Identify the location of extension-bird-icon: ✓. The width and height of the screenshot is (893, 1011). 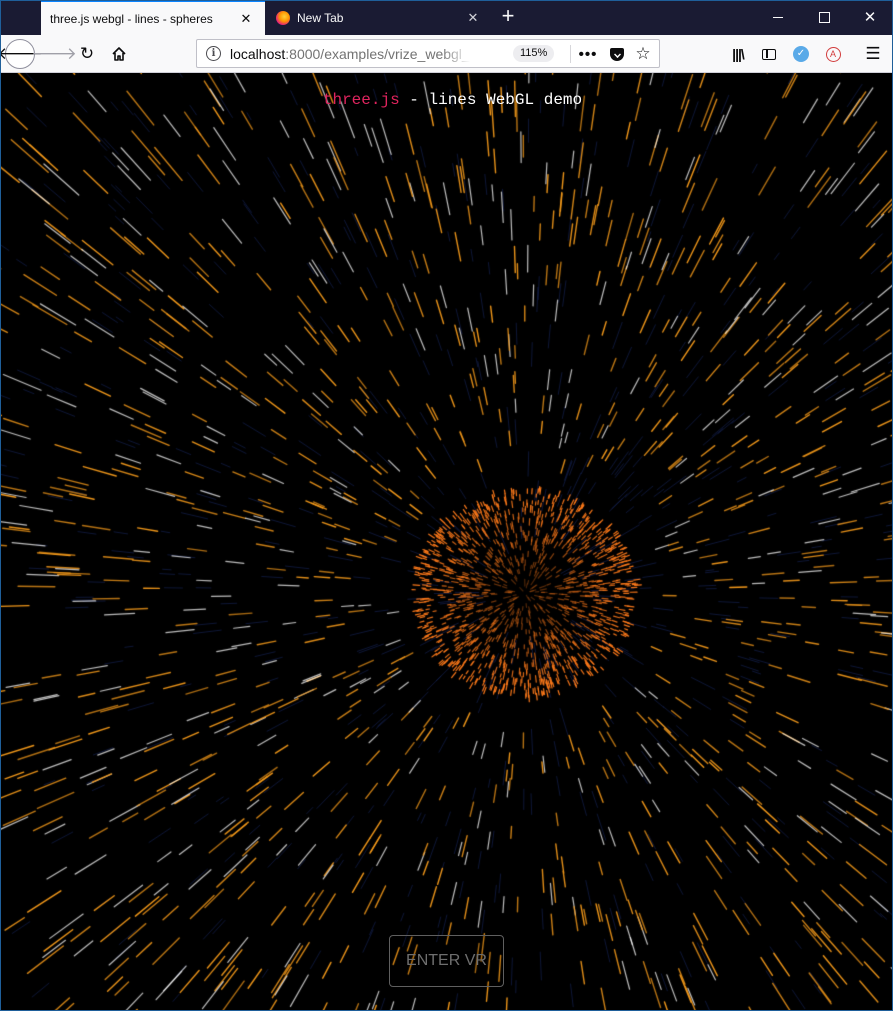
(801, 54).